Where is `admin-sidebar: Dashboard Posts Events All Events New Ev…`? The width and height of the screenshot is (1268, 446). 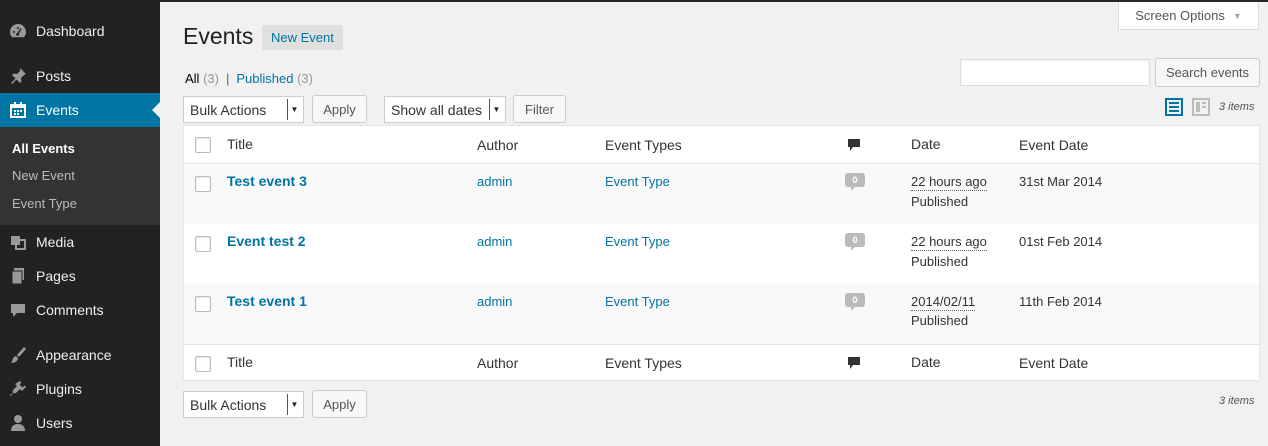 admin-sidebar: Dashboard Posts Events All Events New Ev… is located at coordinates (80, 223).